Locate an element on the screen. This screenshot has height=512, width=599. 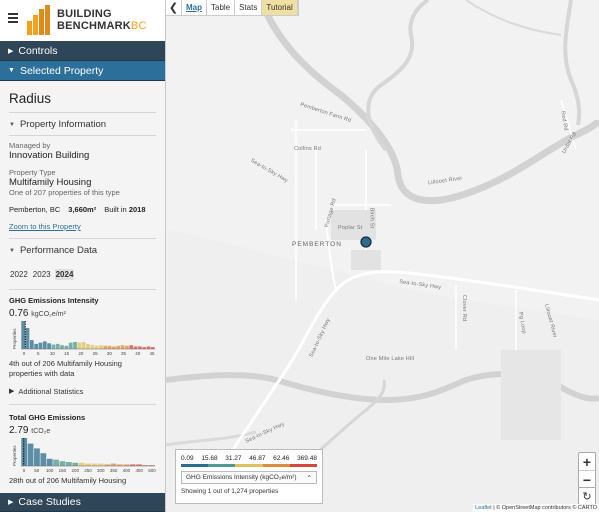
x-tick-label: 300 is located at coordinates (101, 470).